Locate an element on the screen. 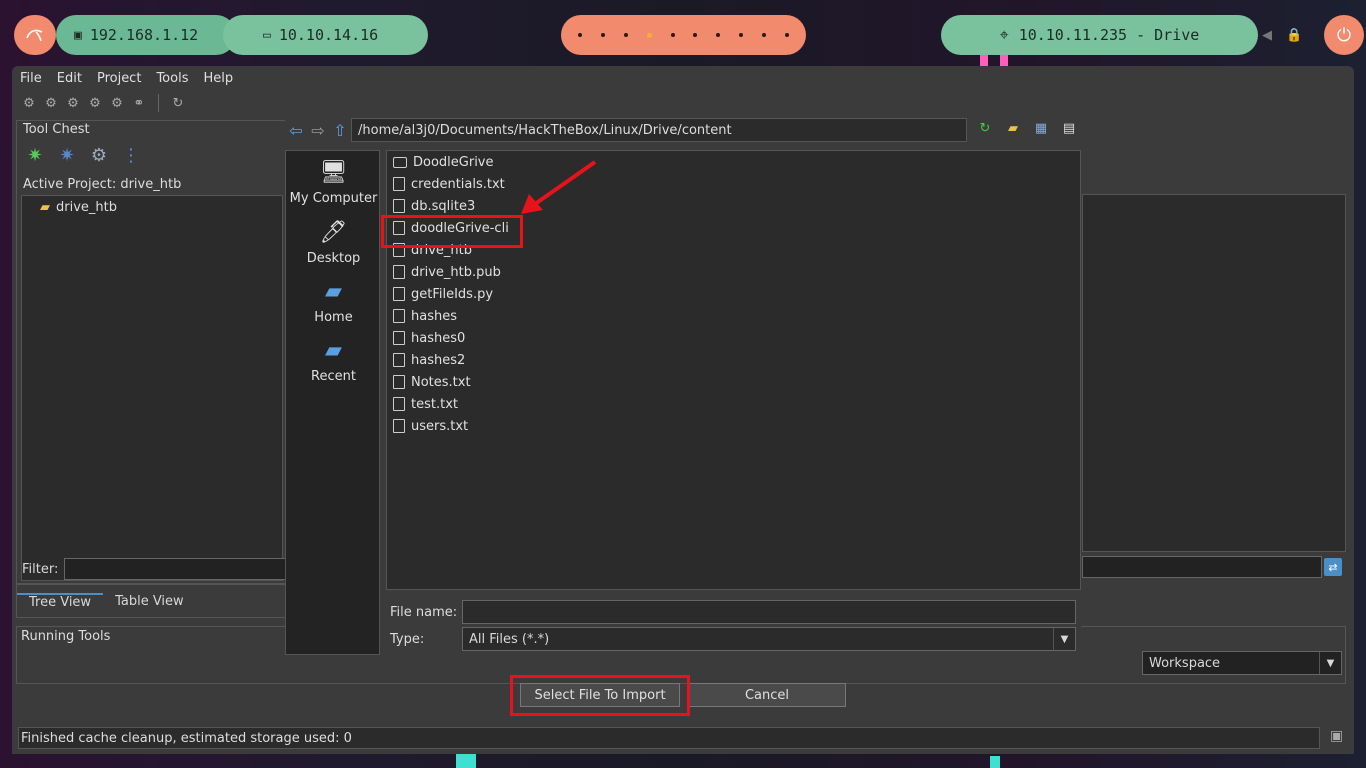  file-name: getFileIds.py is located at coordinates (452, 294).